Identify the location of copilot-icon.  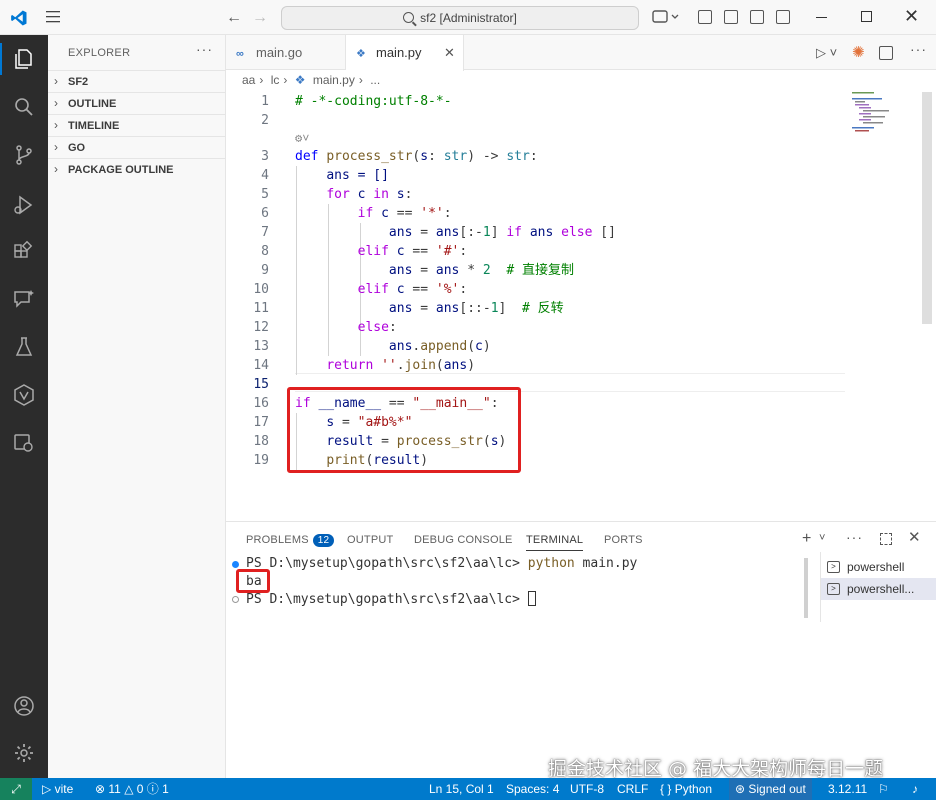
(666, 17).